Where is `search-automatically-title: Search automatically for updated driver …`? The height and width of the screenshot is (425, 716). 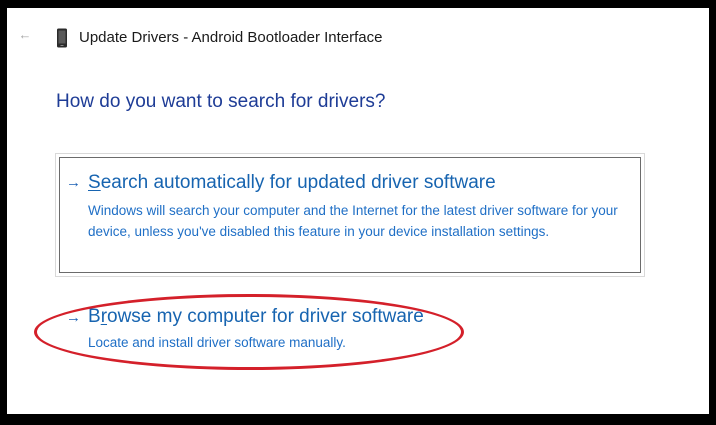 search-automatically-title: Search automatically for updated driver … is located at coordinates (292, 183).